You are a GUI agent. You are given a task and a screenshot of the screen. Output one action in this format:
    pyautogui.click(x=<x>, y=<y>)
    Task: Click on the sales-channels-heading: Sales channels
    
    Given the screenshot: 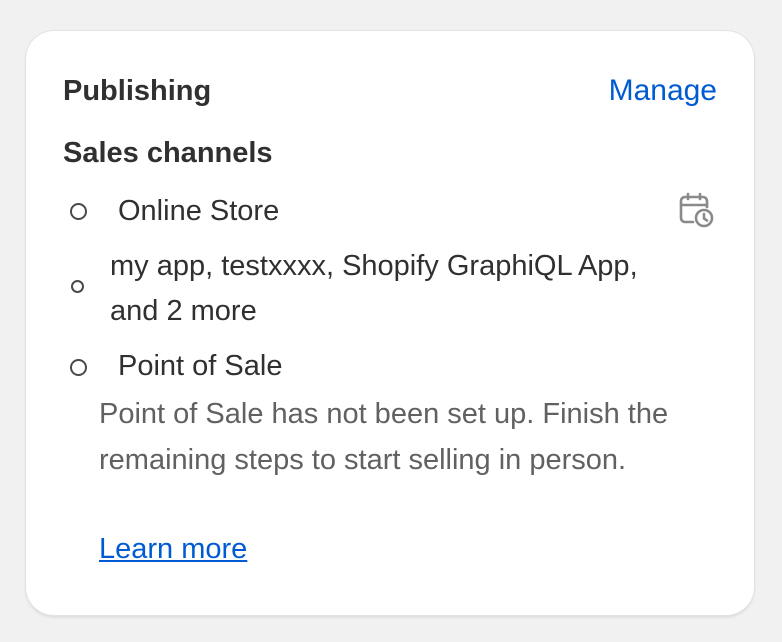 What is the action you would take?
    pyautogui.click(x=168, y=153)
    